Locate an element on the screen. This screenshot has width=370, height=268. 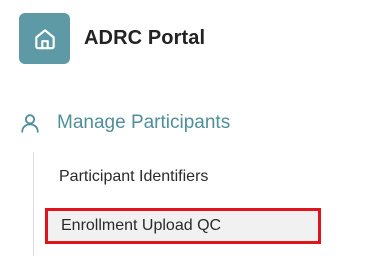
home-icon is located at coordinates (44, 38).